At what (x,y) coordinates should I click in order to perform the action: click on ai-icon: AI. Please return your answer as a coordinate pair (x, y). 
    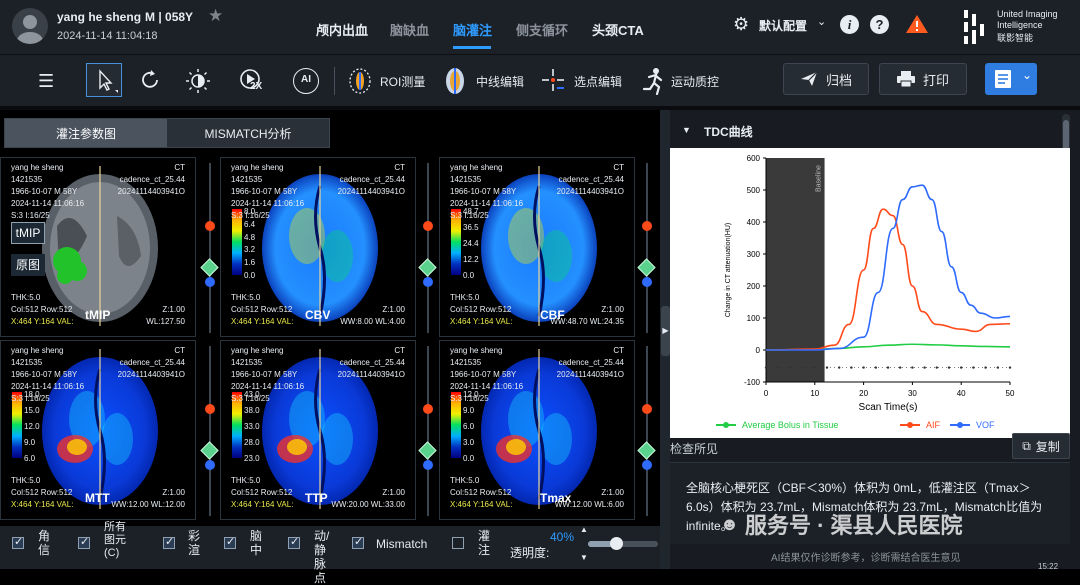
    Looking at the image, I should click on (306, 81).